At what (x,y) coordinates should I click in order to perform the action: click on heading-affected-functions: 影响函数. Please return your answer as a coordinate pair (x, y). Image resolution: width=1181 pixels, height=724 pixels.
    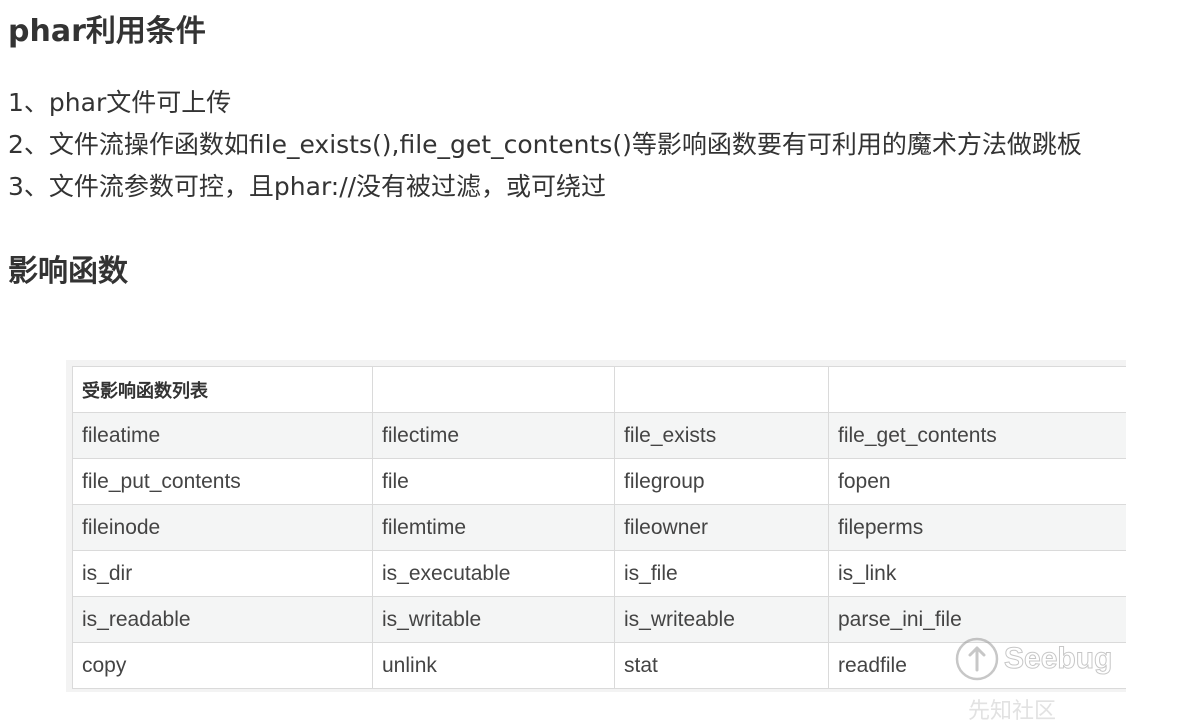
    Looking at the image, I should click on (68, 271).